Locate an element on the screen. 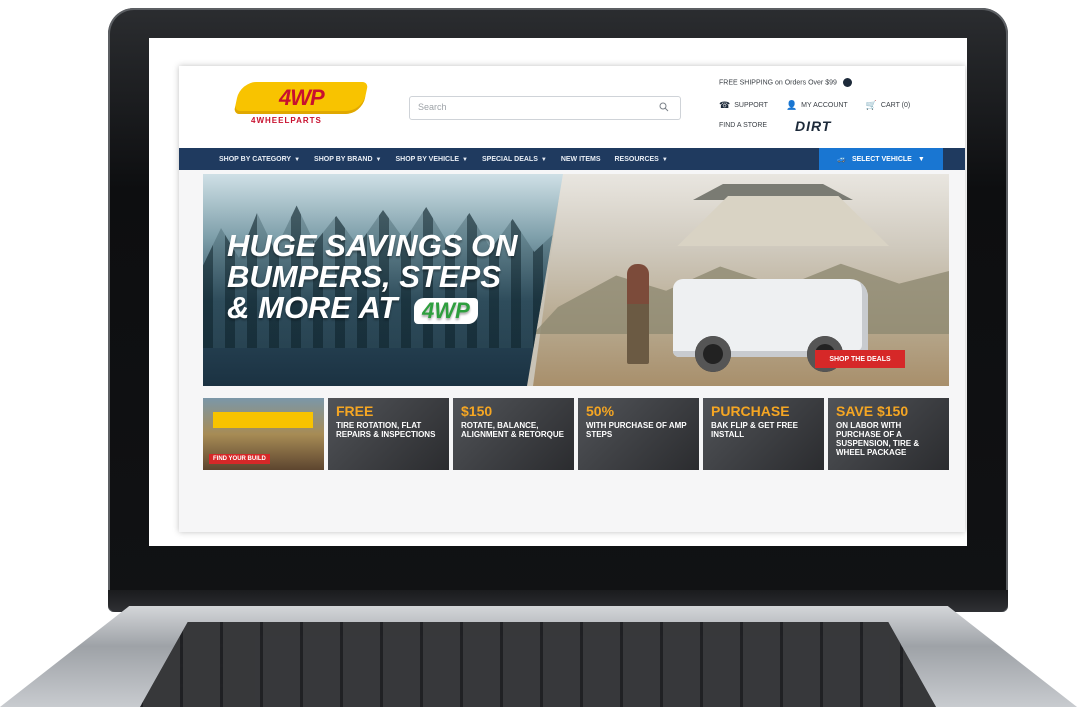  select-vehicle-button: 🚙 SELECT VEHICLE ▼ is located at coordinates (881, 159).